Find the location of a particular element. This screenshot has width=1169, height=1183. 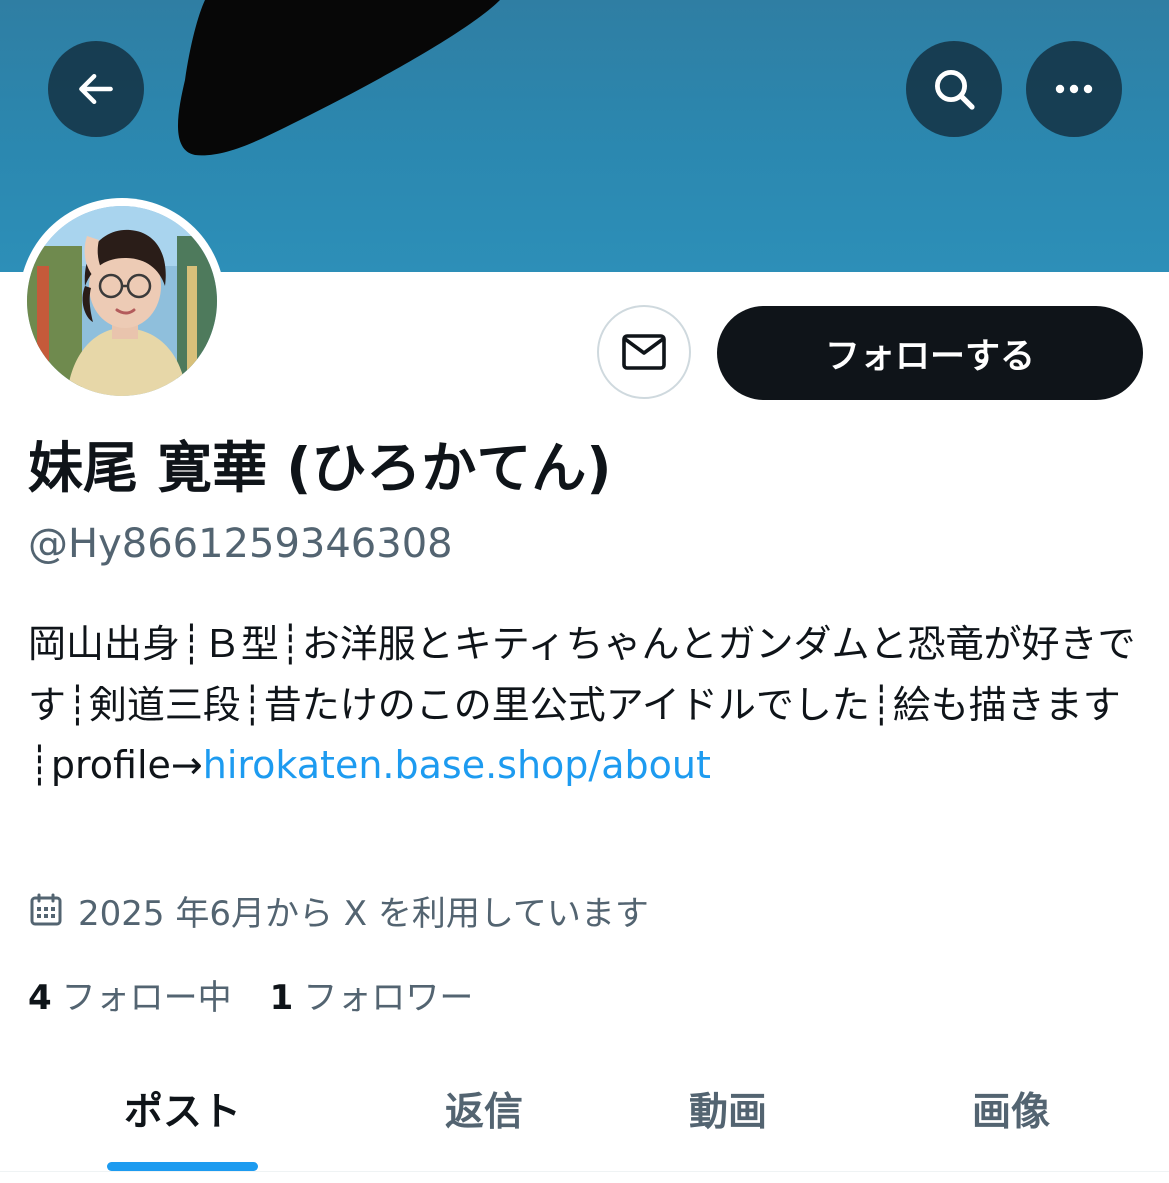

display-name: 妹尾 寛華 (ひろかてん) is located at coordinates (320, 468).